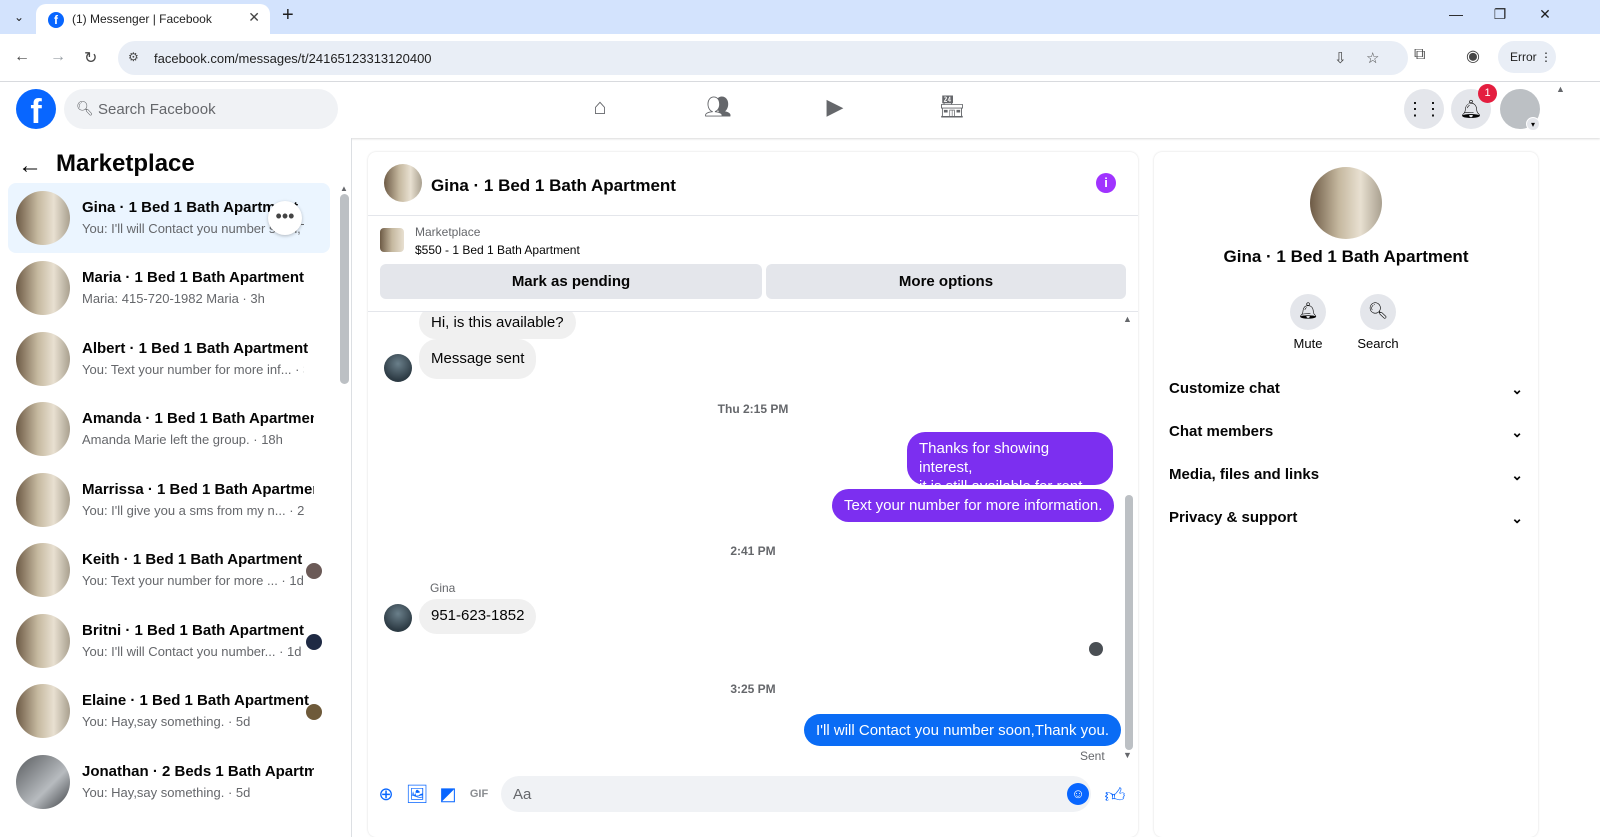  What do you see at coordinates (753, 409) in the screenshot?
I see `timestamp: Thu 2:15 PM` at bounding box center [753, 409].